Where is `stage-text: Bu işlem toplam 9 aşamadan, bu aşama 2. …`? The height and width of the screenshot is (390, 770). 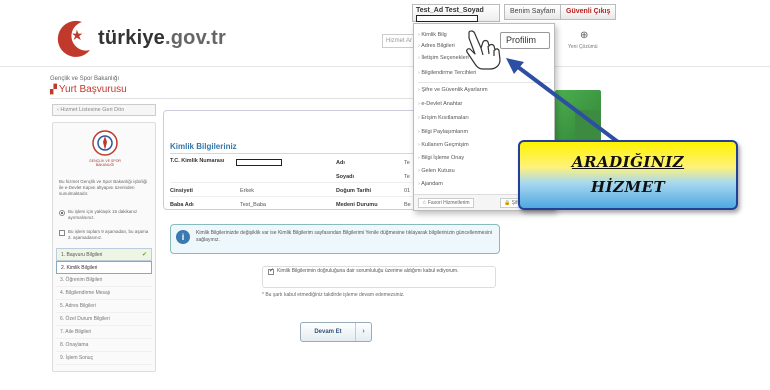
stage-text: Bu işlem toplam 9 aşamadan, bu aşama 2. … is located at coordinates (108, 234).